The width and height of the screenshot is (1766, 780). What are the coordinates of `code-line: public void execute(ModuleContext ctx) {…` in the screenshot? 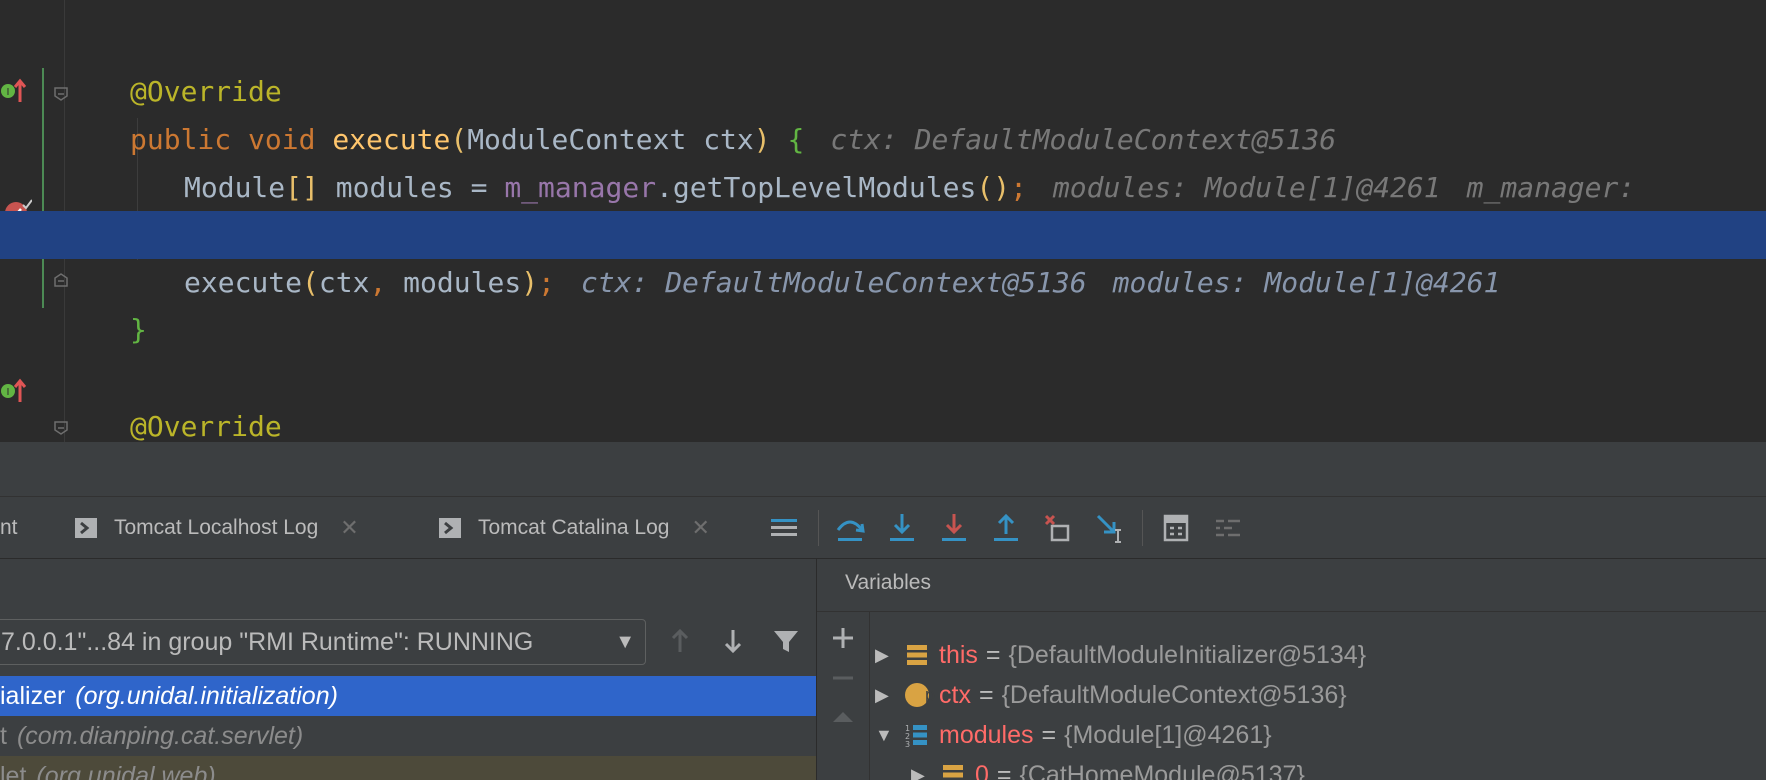 It's located at (883, 112).